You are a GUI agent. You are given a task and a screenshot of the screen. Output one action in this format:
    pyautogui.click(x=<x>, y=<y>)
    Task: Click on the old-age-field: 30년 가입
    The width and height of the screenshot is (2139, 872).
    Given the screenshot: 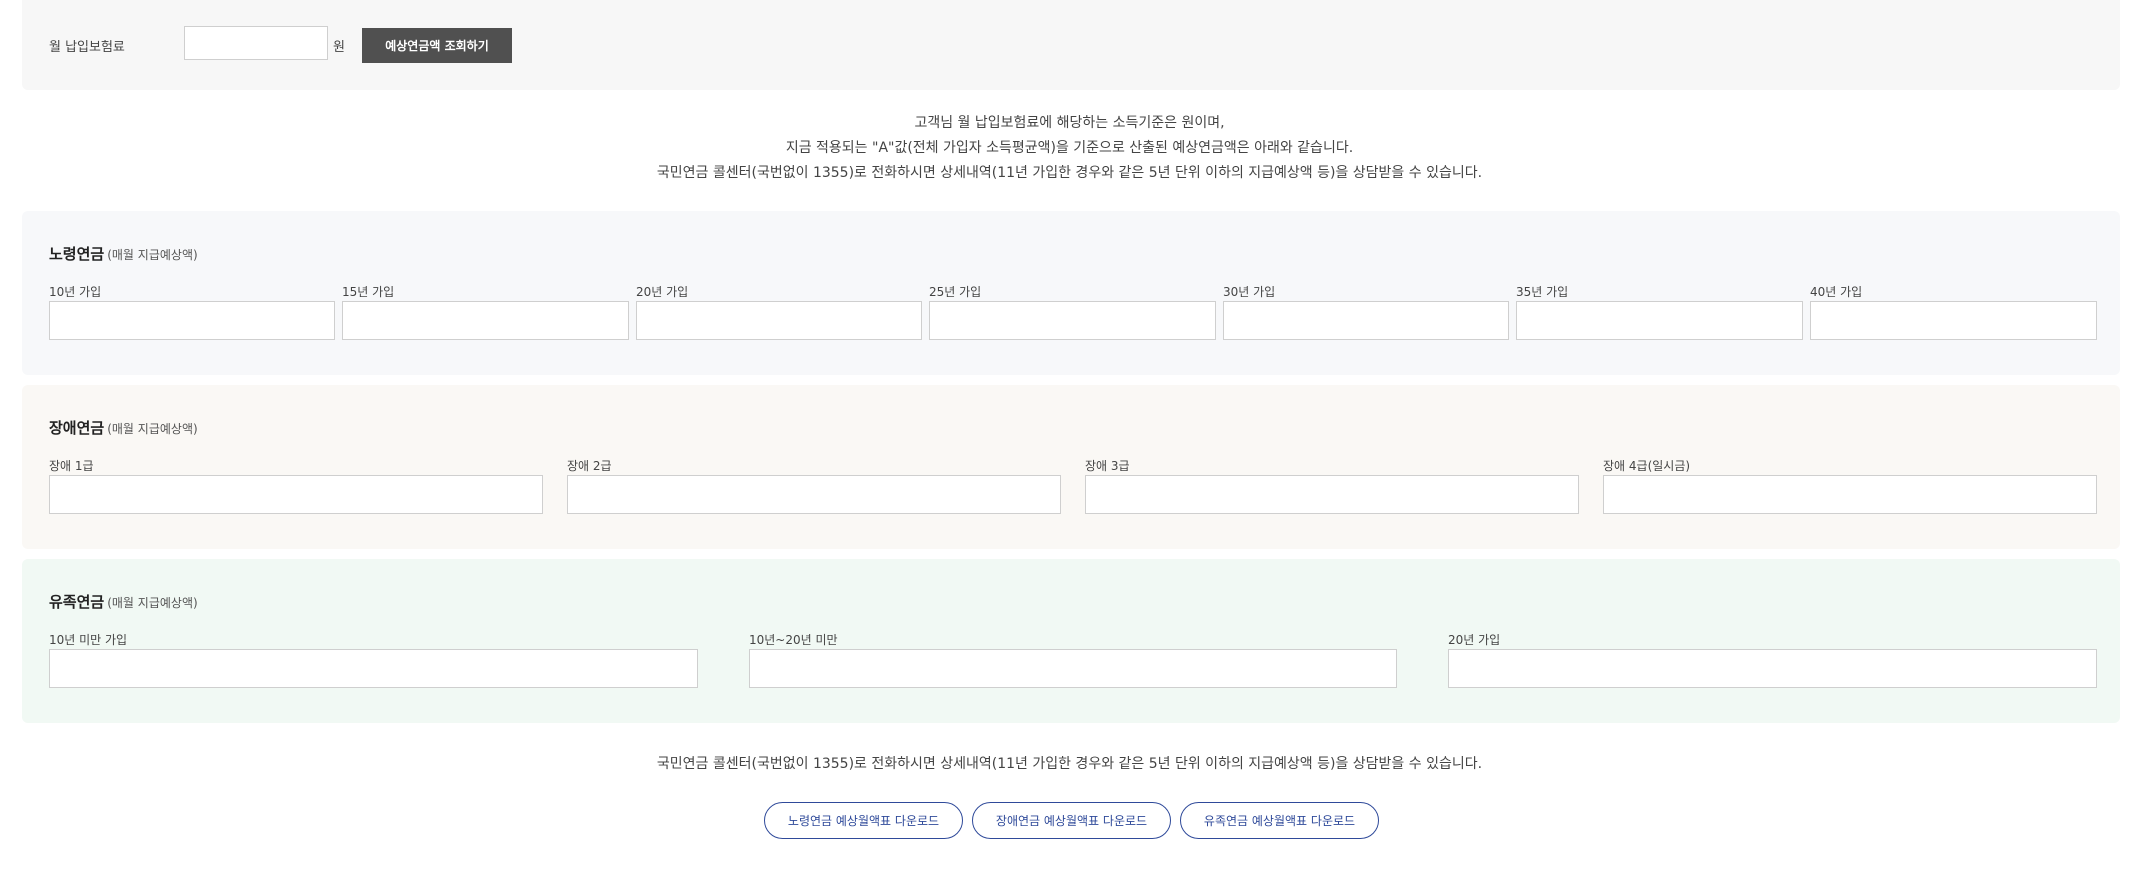 What is the action you would take?
    pyautogui.click(x=1366, y=311)
    